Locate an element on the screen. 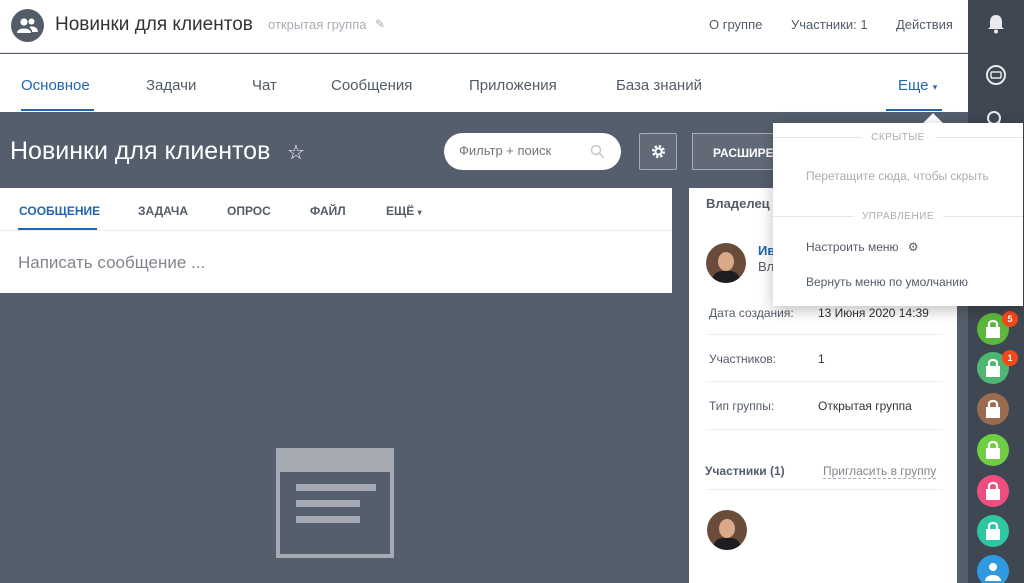  chat-bubble-icon is located at coordinates (996, 75).